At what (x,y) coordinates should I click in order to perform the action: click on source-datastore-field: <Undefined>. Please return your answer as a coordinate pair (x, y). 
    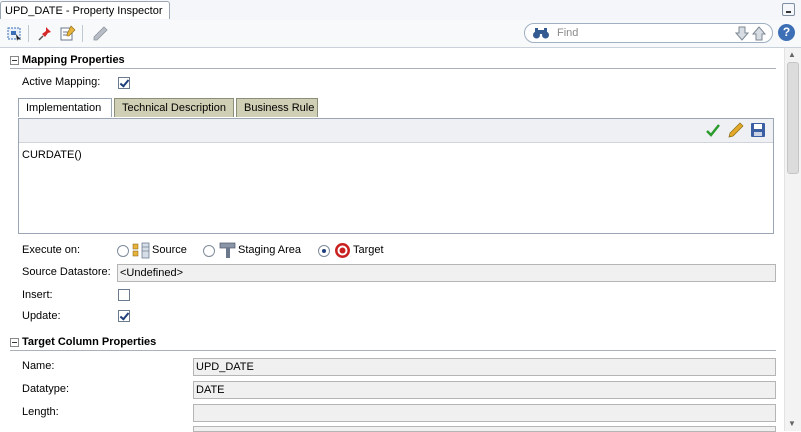
    Looking at the image, I should click on (446, 273).